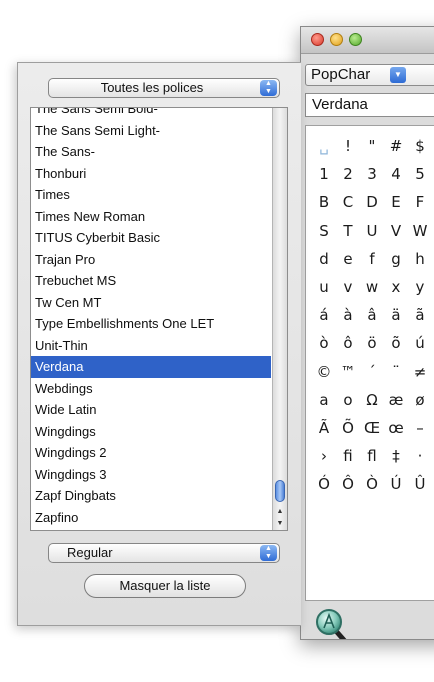 This screenshot has width=434, height=682. I want to click on scroll-down-arrow-icon: ▼, so click(280, 523).